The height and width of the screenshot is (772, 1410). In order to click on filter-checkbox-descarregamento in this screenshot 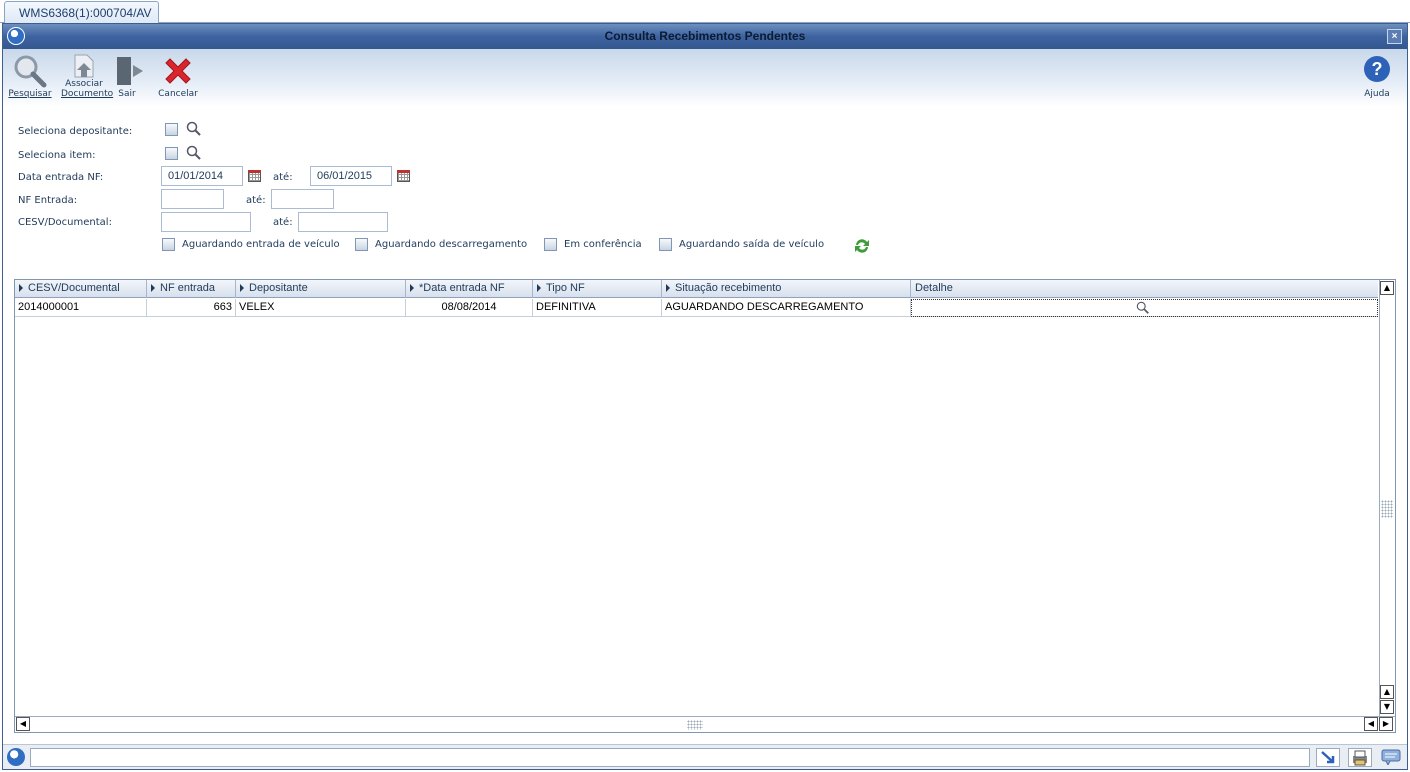, I will do `click(361, 244)`.